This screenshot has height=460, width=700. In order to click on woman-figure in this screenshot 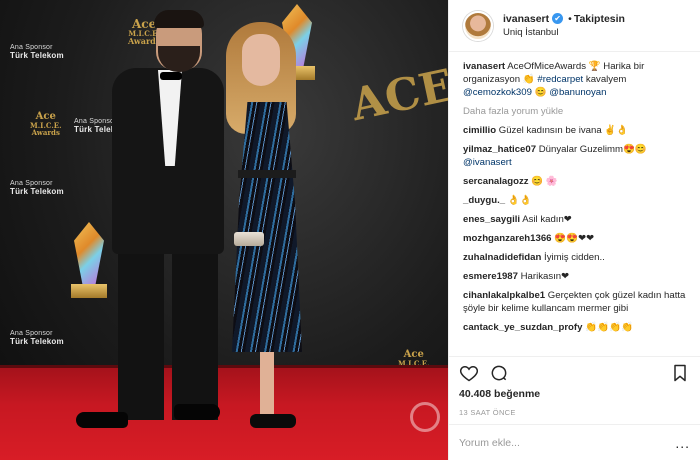, I will do `click(267, 232)`.